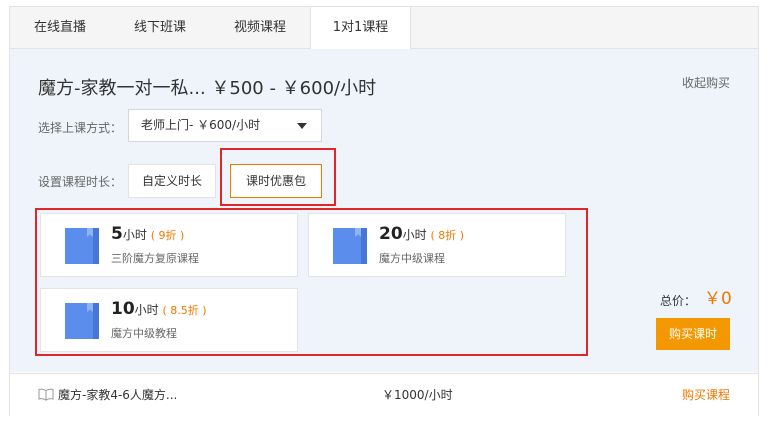  Describe the element at coordinates (417, 395) in the screenshot. I see `other-course-price: ￥1000/小时` at that location.